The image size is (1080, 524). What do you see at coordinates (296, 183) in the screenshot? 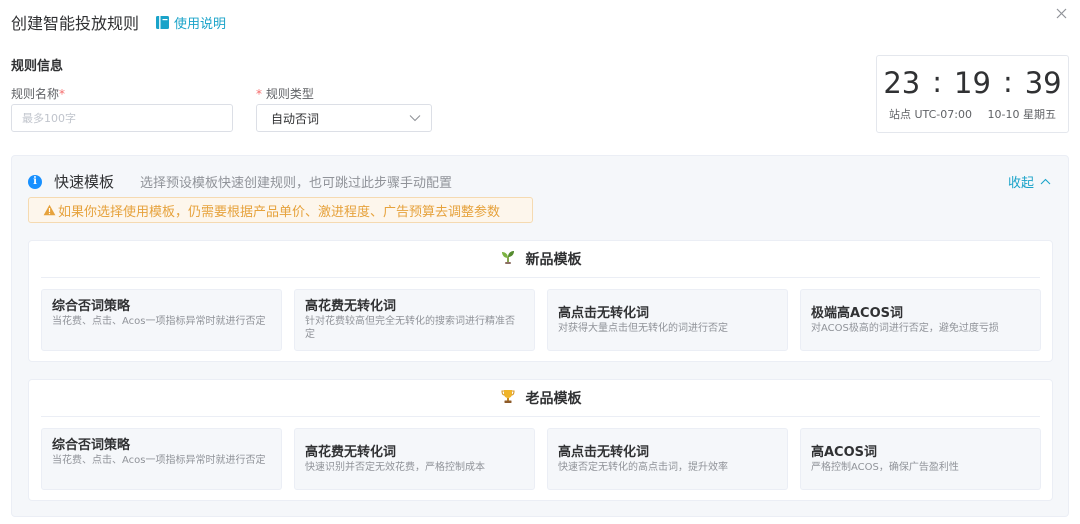
I see `quick-template-description: 选择预设模板快速创建规则，也可跳过此步骤手动配置` at bounding box center [296, 183].